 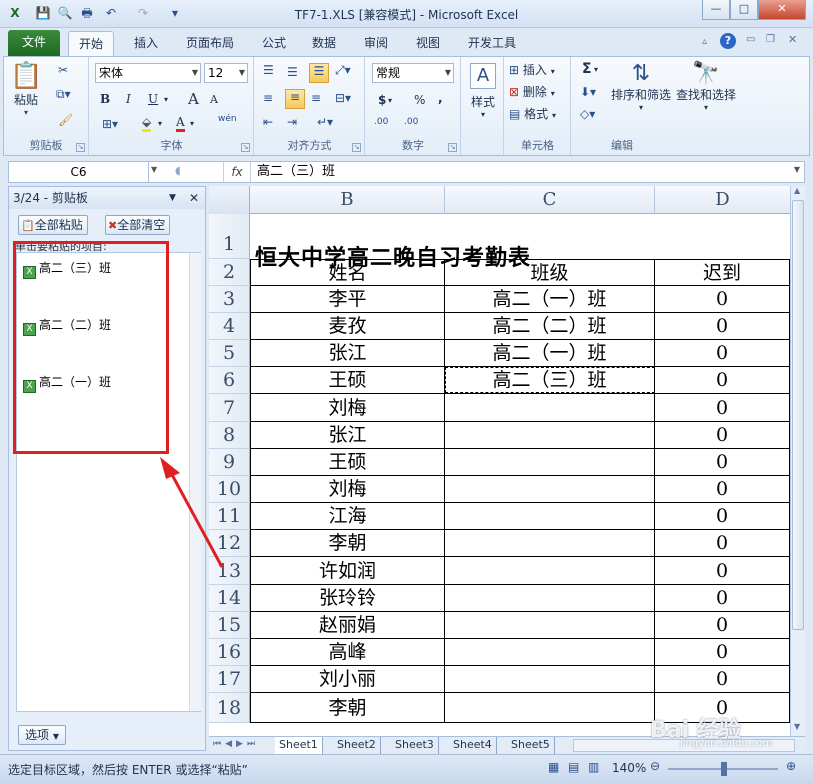 I want to click on font-launcher-icon: ↘, so click(x=245, y=147).